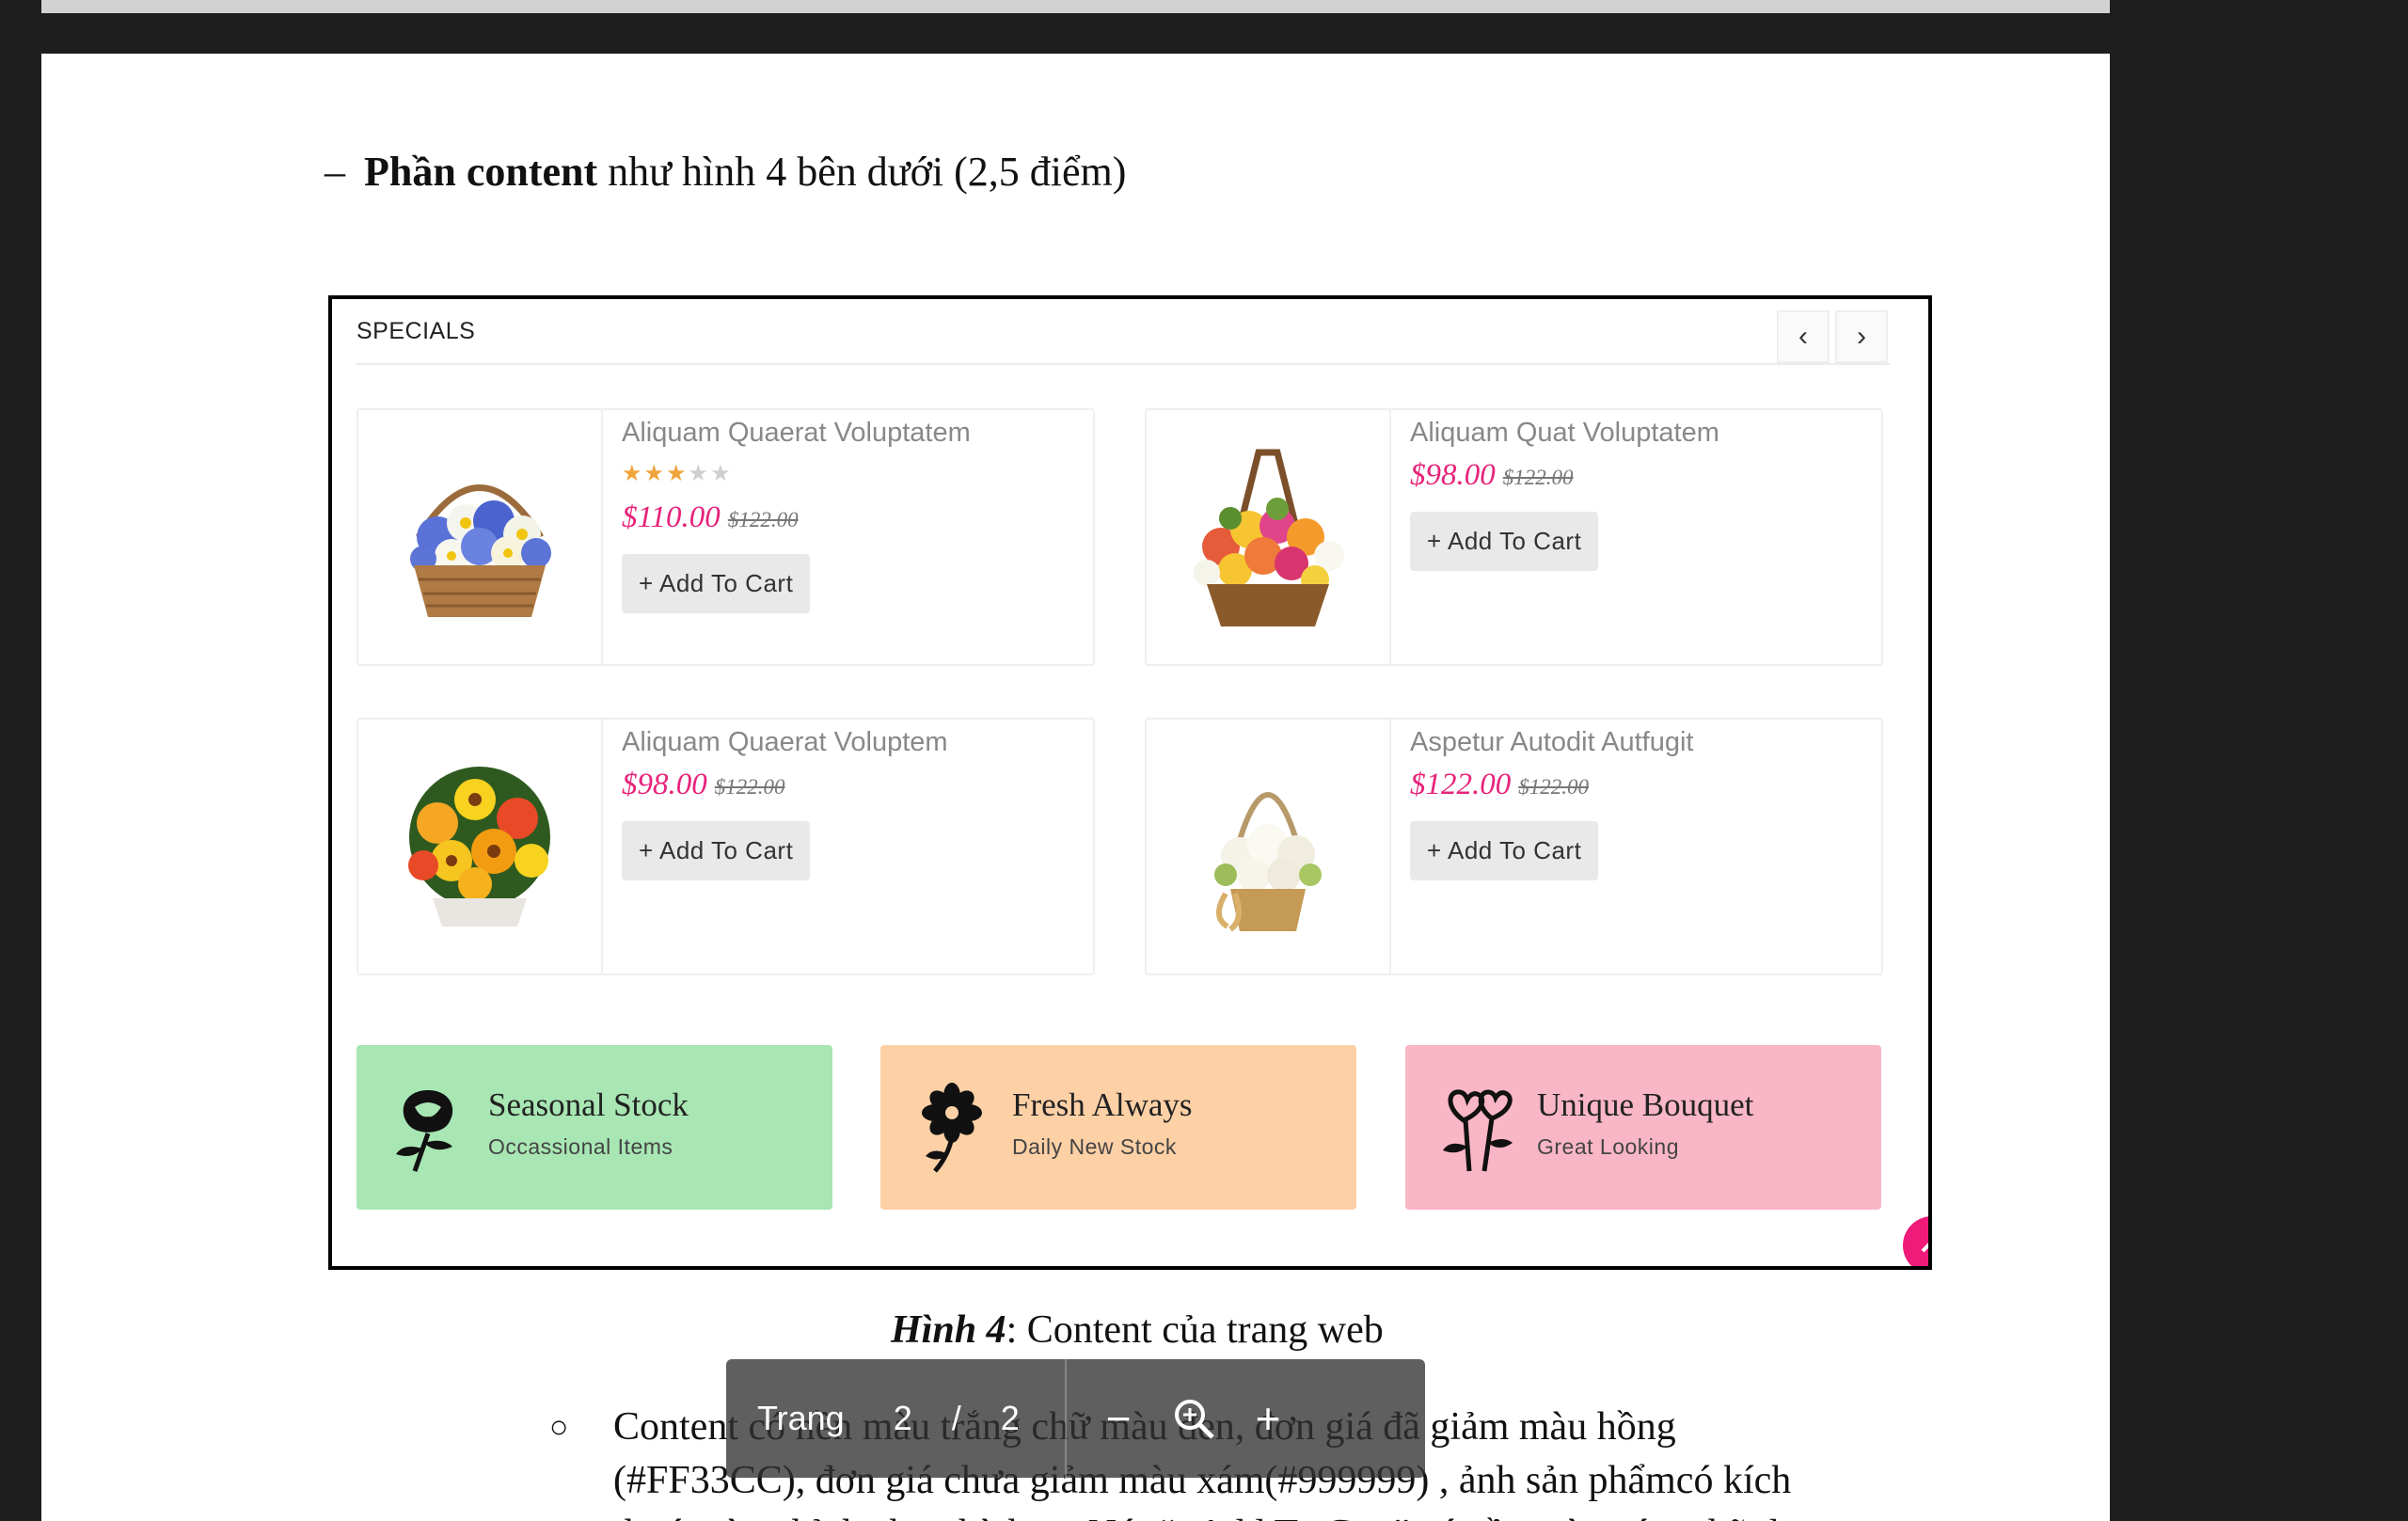 This screenshot has height=1521, width=2408. What do you see at coordinates (1641, 785) in the screenshot?
I see `price-row: $122.00 $122.00` at bounding box center [1641, 785].